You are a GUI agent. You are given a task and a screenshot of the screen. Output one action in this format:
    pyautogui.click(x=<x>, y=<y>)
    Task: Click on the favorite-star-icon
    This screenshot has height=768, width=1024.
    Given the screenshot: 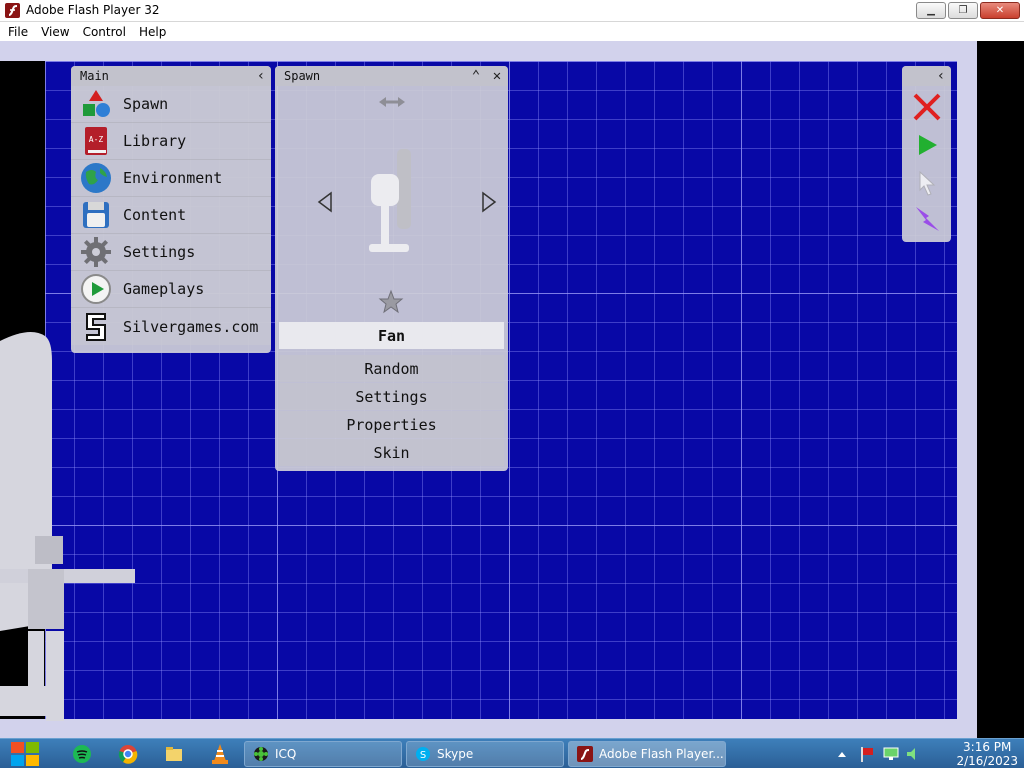 What is the action you would take?
    pyautogui.click(x=391, y=301)
    